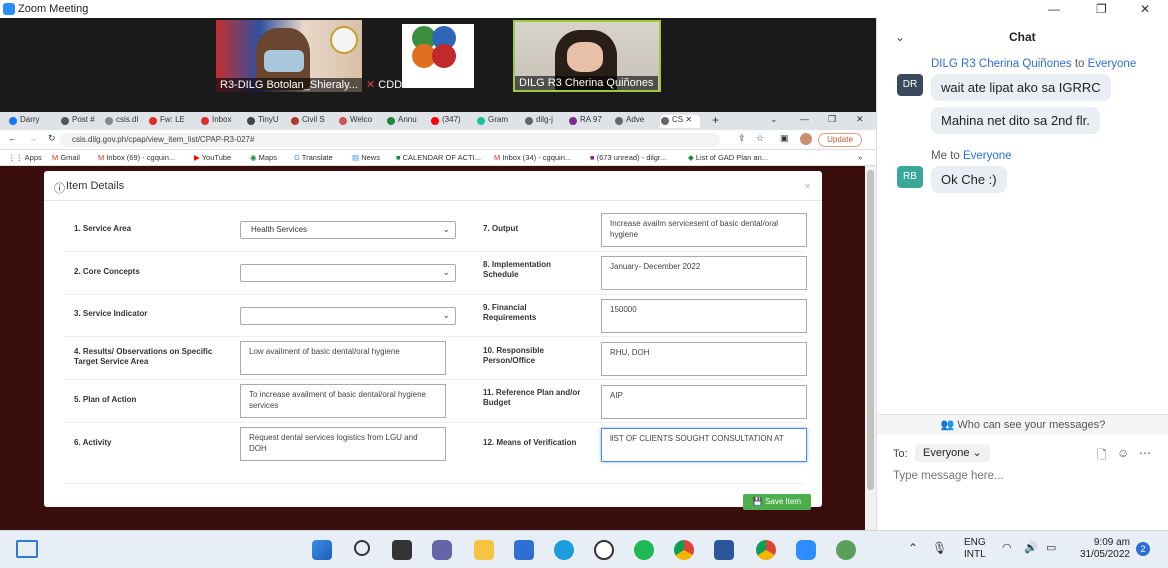 The image size is (1168, 568). What do you see at coordinates (975, 549) in the screenshot?
I see `language-indicator: ENG INTL` at bounding box center [975, 549].